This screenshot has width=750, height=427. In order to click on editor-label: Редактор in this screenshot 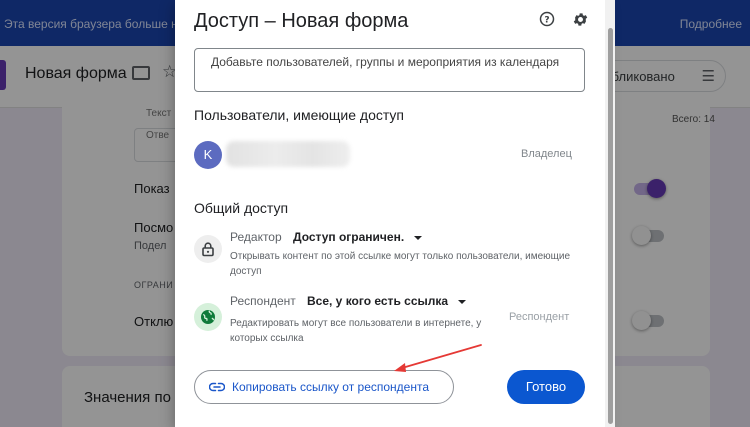, I will do `click(256, 237)`.